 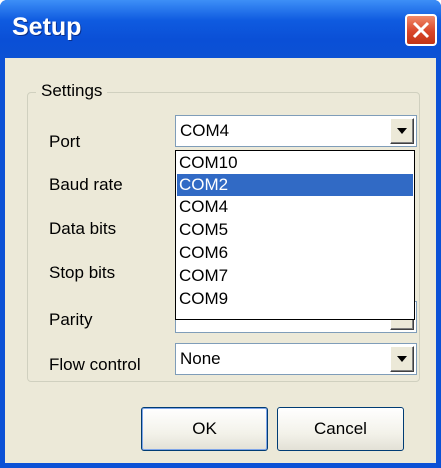 What do you see at coordinates (204, 429) in the screenshot?
I see `ok-button: OK` at bounding box center [204, 429].